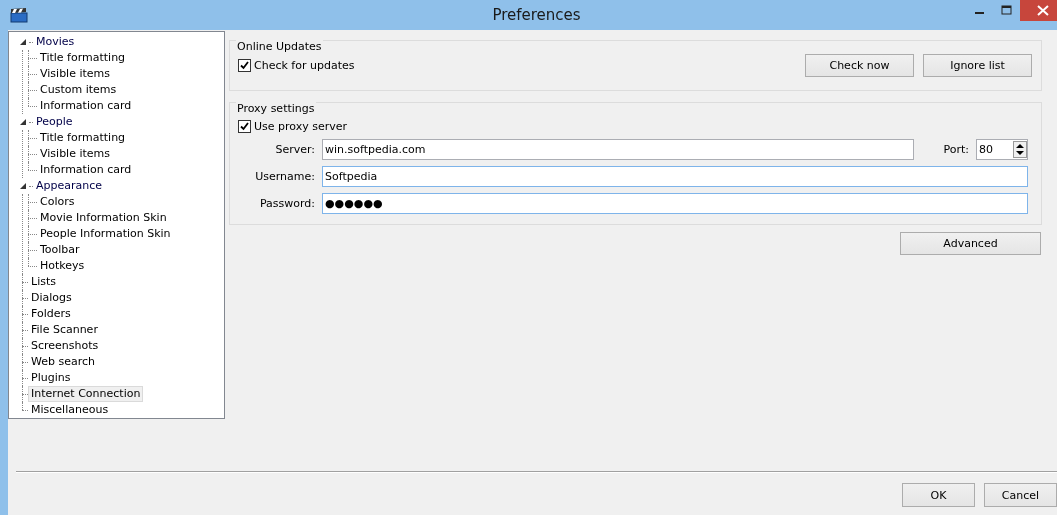 Image resolution: width=1057 pixels, height=515 pixels. Describe the element at coordinates (295, 149) in the screenshot. I see `field-label: Server:` at that location.